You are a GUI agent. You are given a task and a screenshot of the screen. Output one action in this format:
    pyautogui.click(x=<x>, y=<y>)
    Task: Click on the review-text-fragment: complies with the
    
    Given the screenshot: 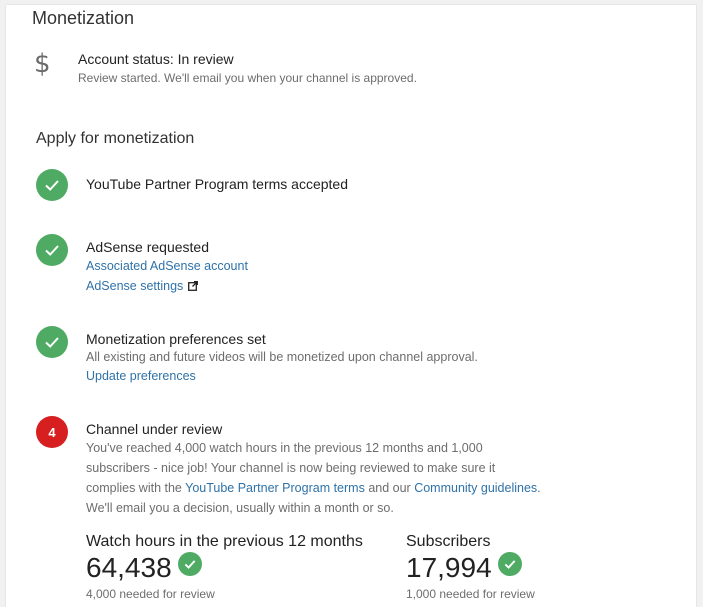 What is the action you would take?
    pyautogui.click(x=136, y=488)
    